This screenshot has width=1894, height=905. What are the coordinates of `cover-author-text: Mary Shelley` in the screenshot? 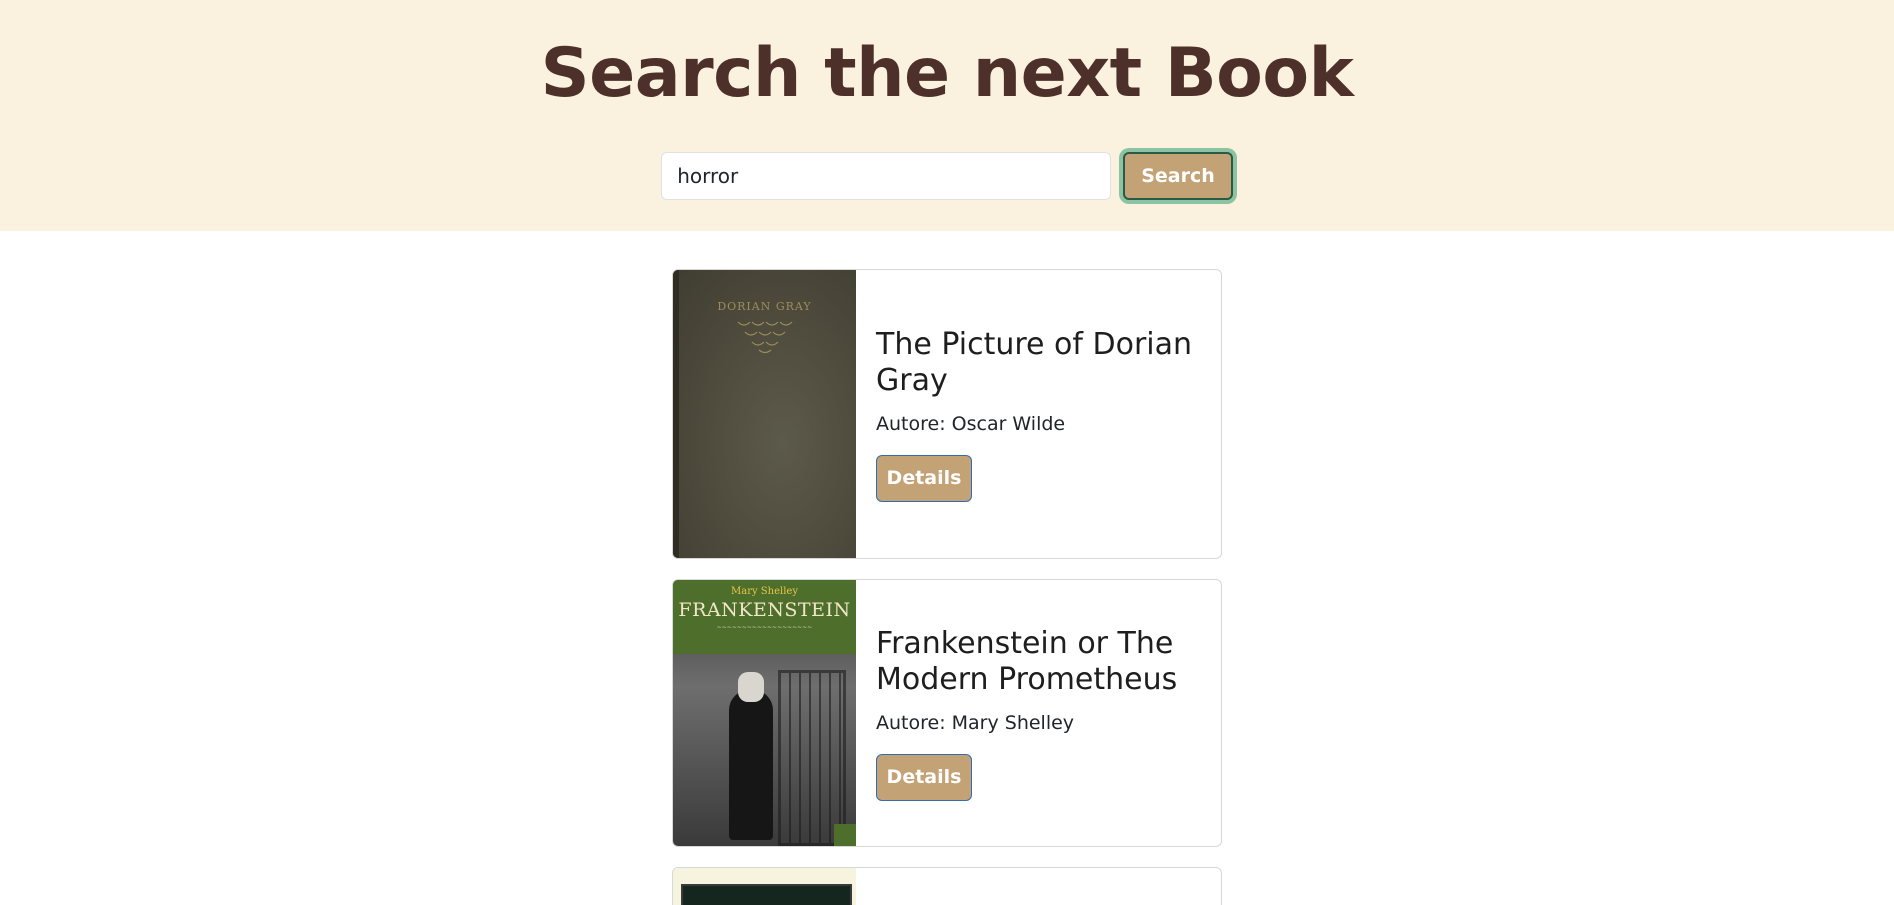 It's located at (764, 591).